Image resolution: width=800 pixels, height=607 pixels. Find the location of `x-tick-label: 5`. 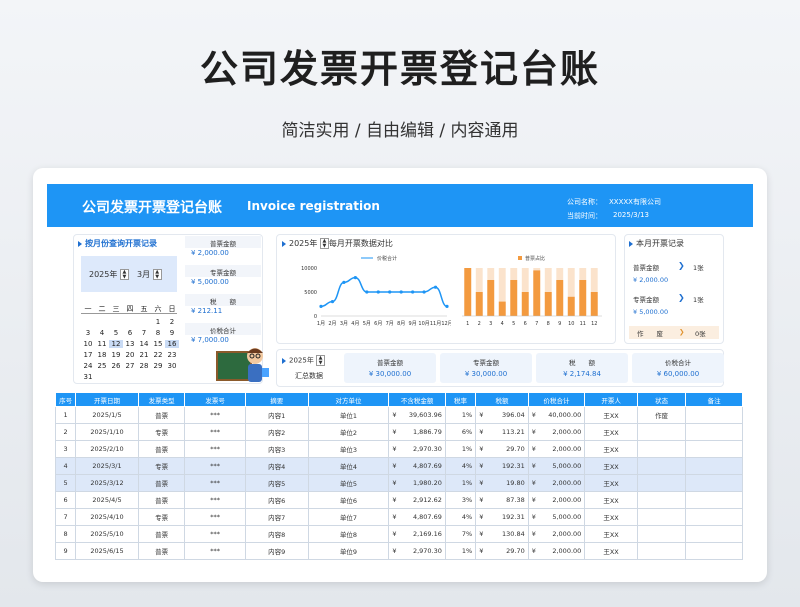

x-tick-label: 5 is located at coordinates (513, 324).